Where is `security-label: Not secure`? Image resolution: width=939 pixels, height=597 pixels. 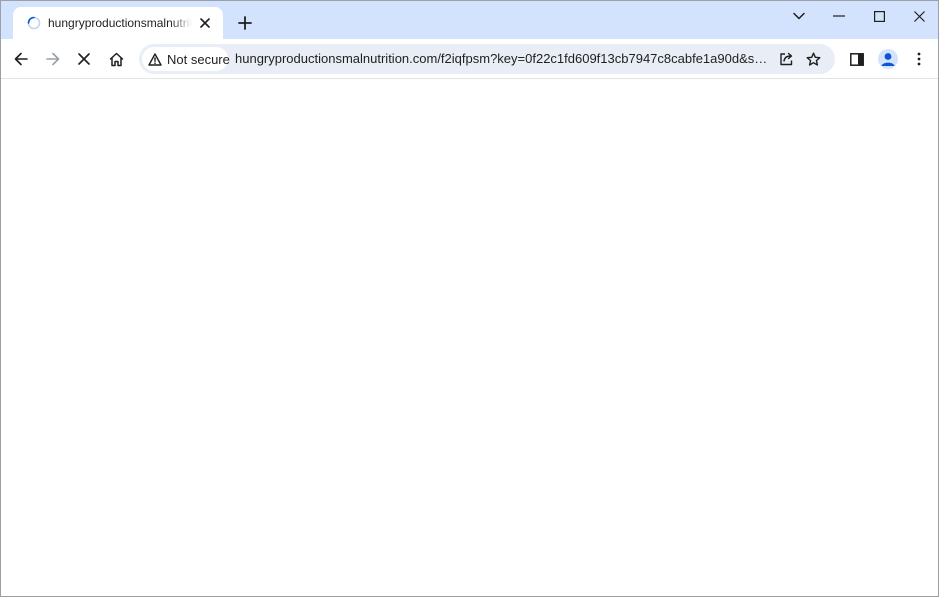
security-label: Not secure is located at coordinates (198, 59).